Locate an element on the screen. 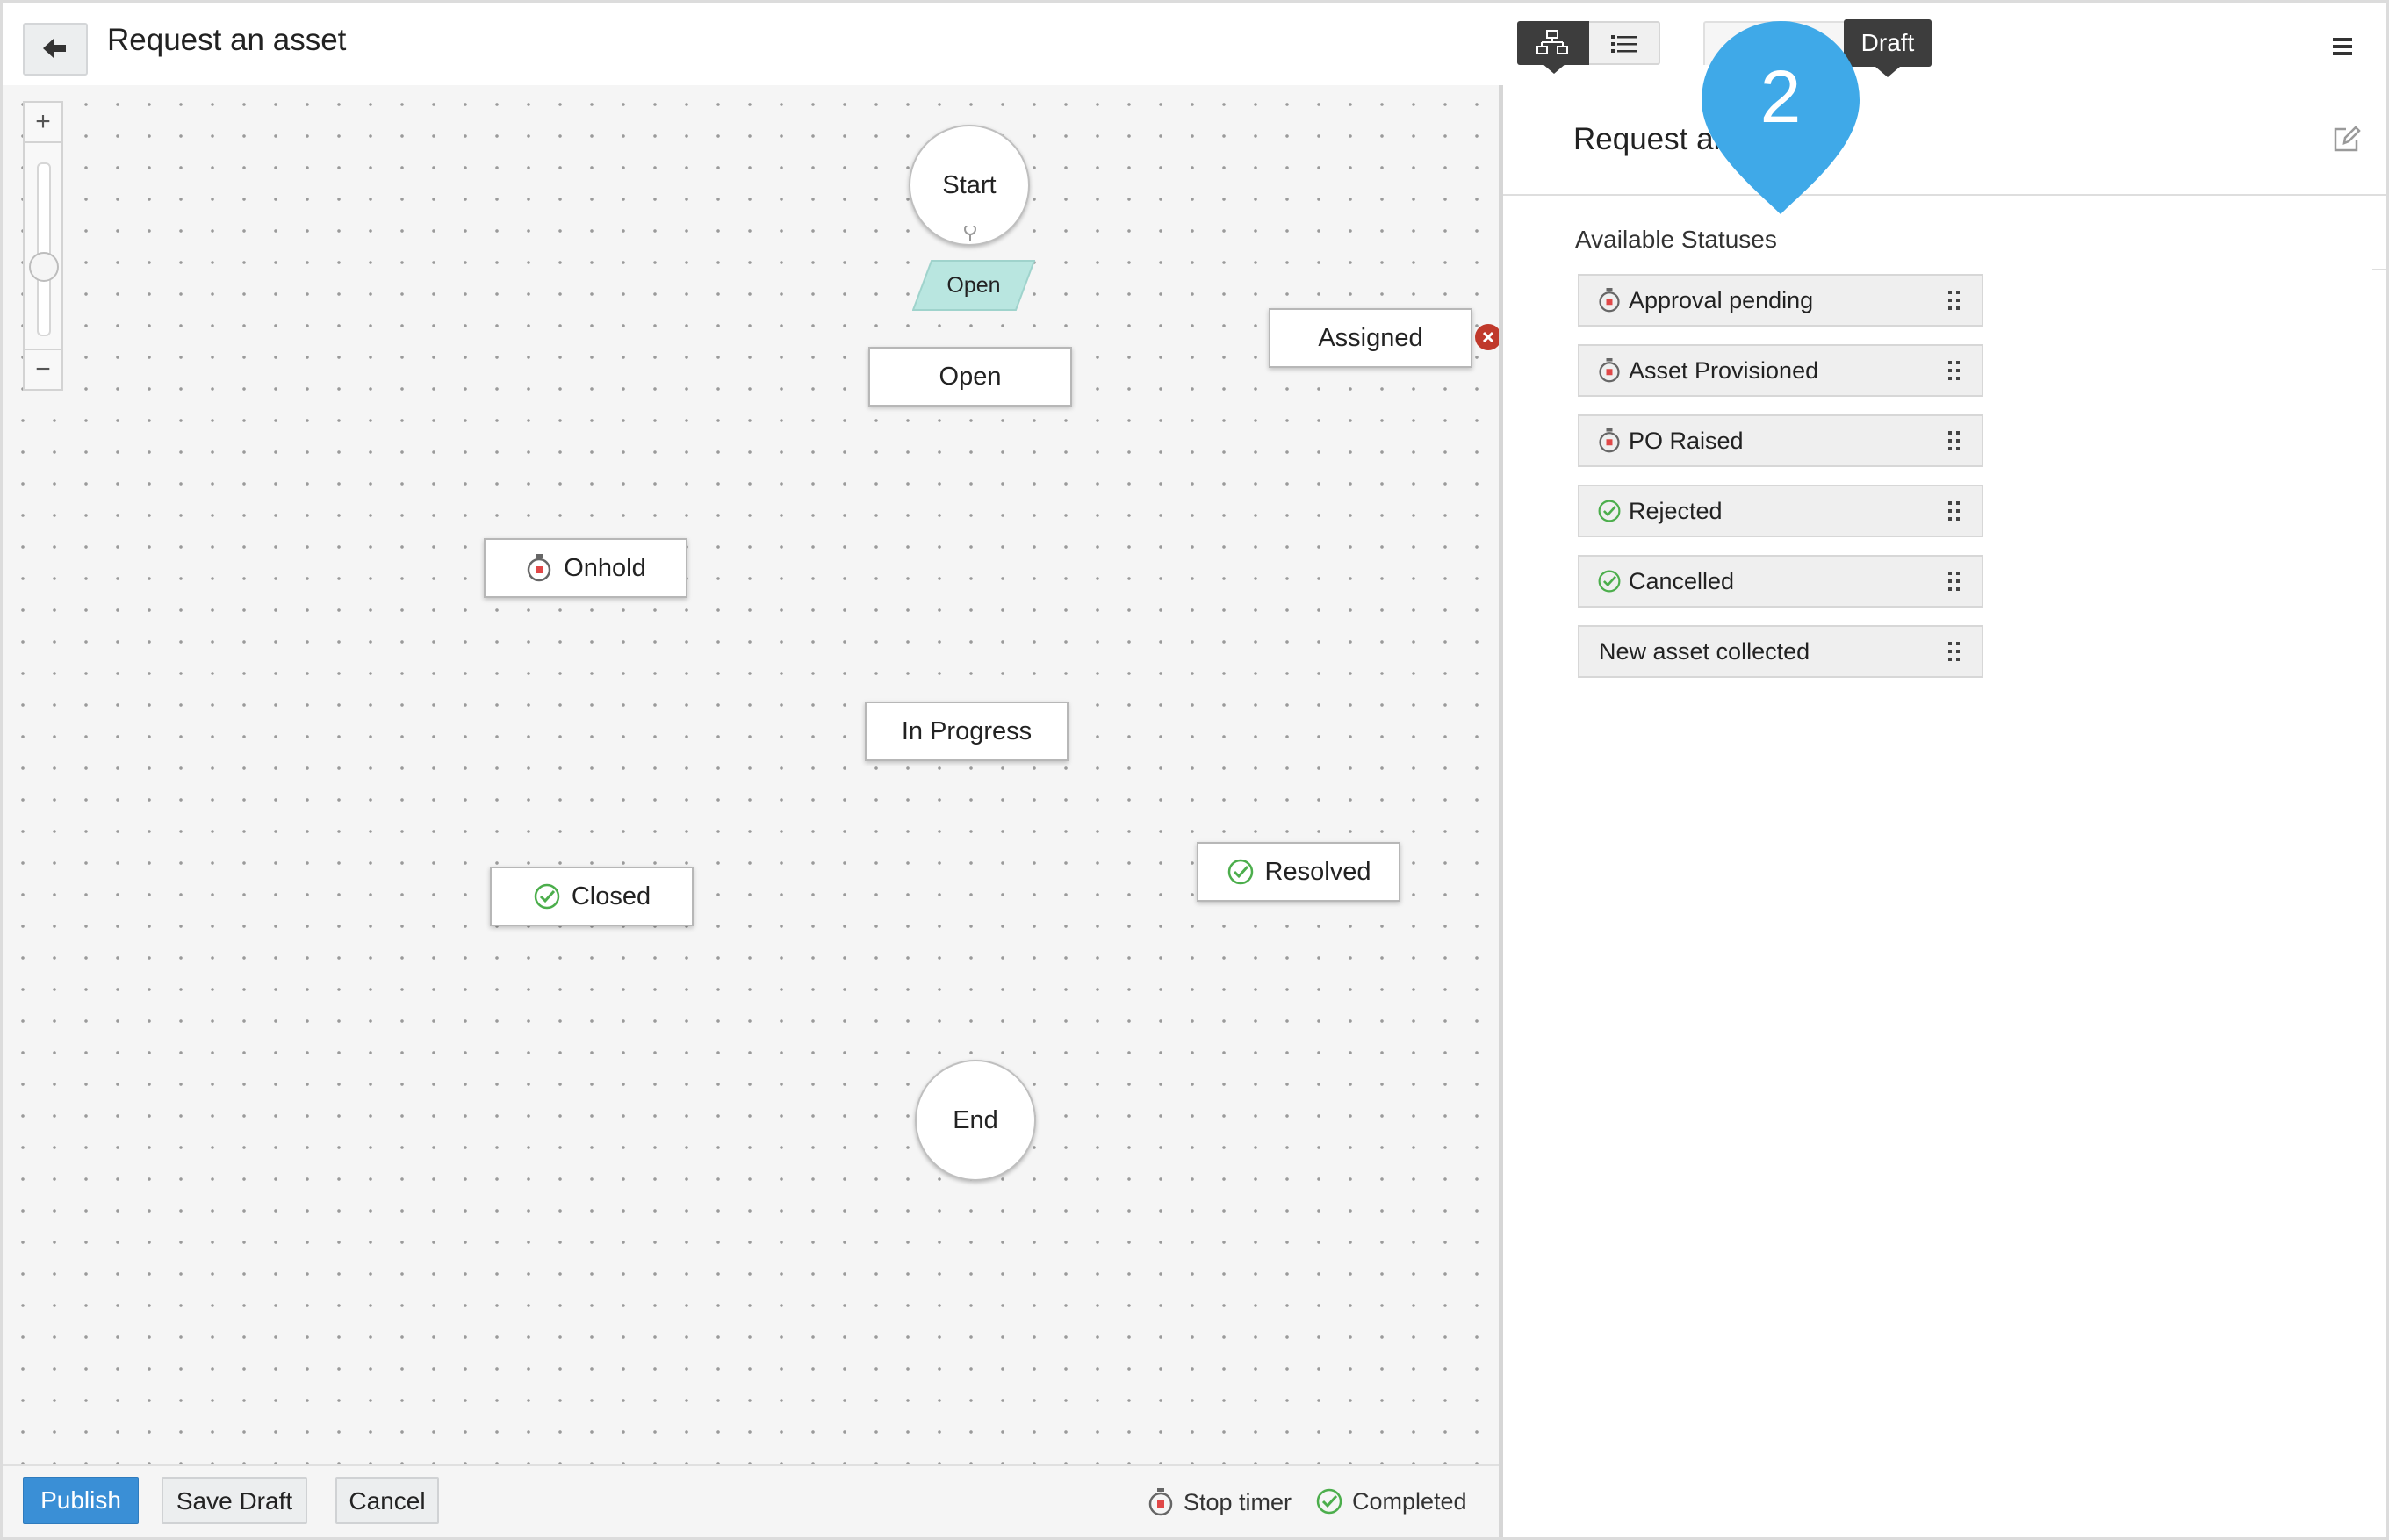  section-divider is located at coordinates (2380, 269).